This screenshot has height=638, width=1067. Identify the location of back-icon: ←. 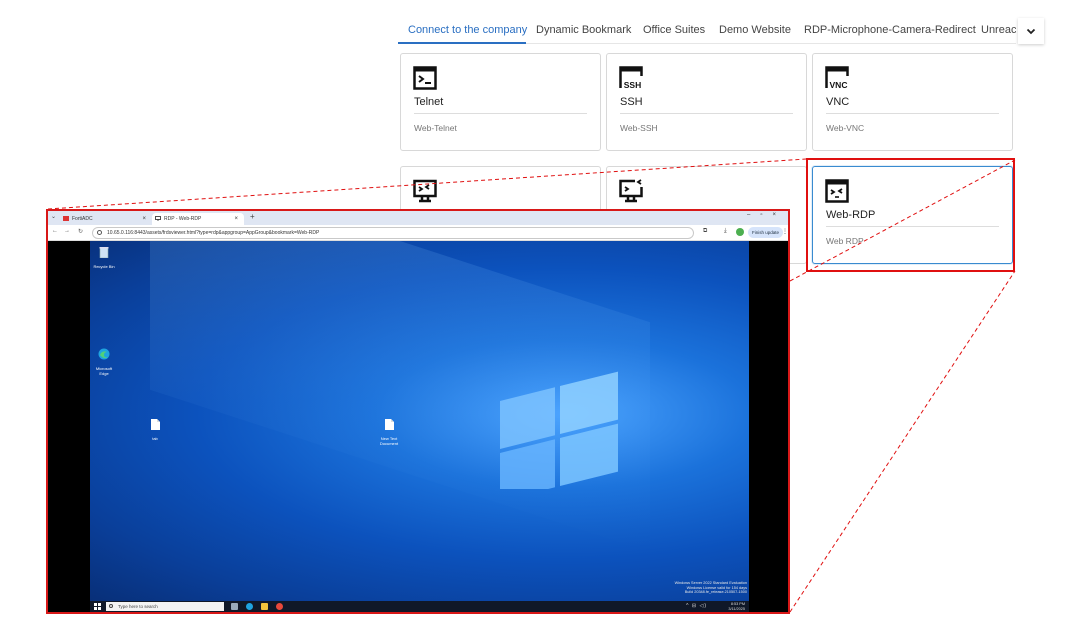
(55, 231).